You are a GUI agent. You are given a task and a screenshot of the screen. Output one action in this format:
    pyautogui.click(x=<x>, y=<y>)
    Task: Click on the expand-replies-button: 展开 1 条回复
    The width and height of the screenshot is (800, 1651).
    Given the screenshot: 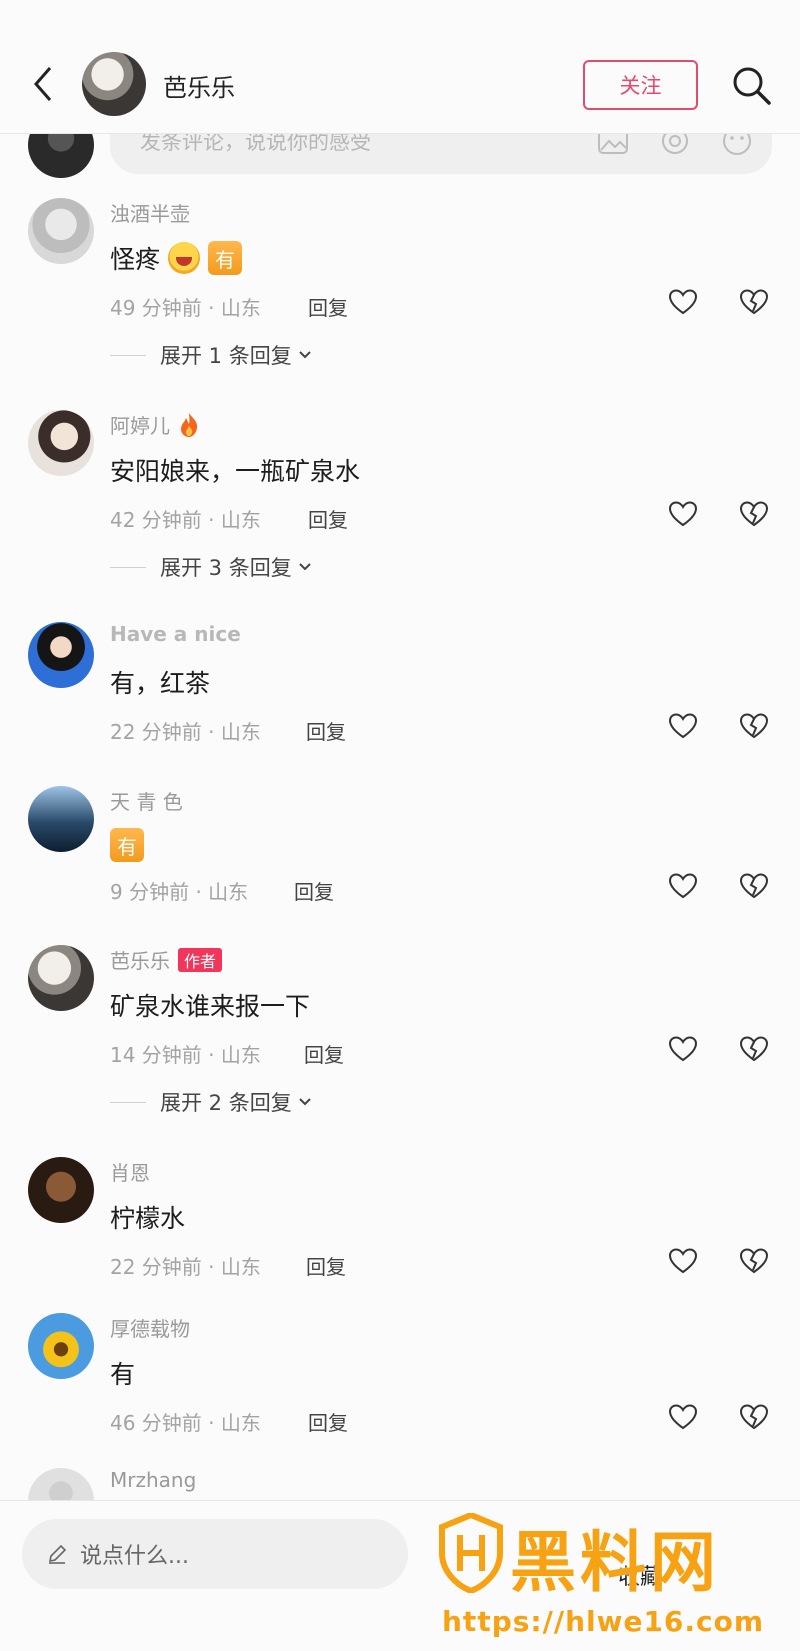 What is the action you would take?
    pyautogui.click(x=211, y=355)
    